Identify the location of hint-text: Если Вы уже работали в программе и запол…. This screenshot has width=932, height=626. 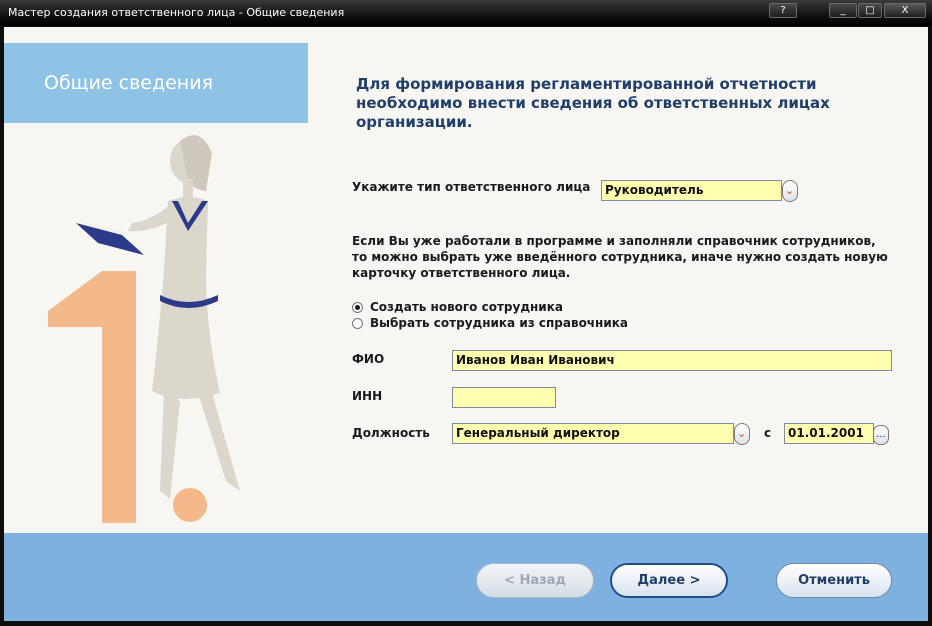
(620, 257).